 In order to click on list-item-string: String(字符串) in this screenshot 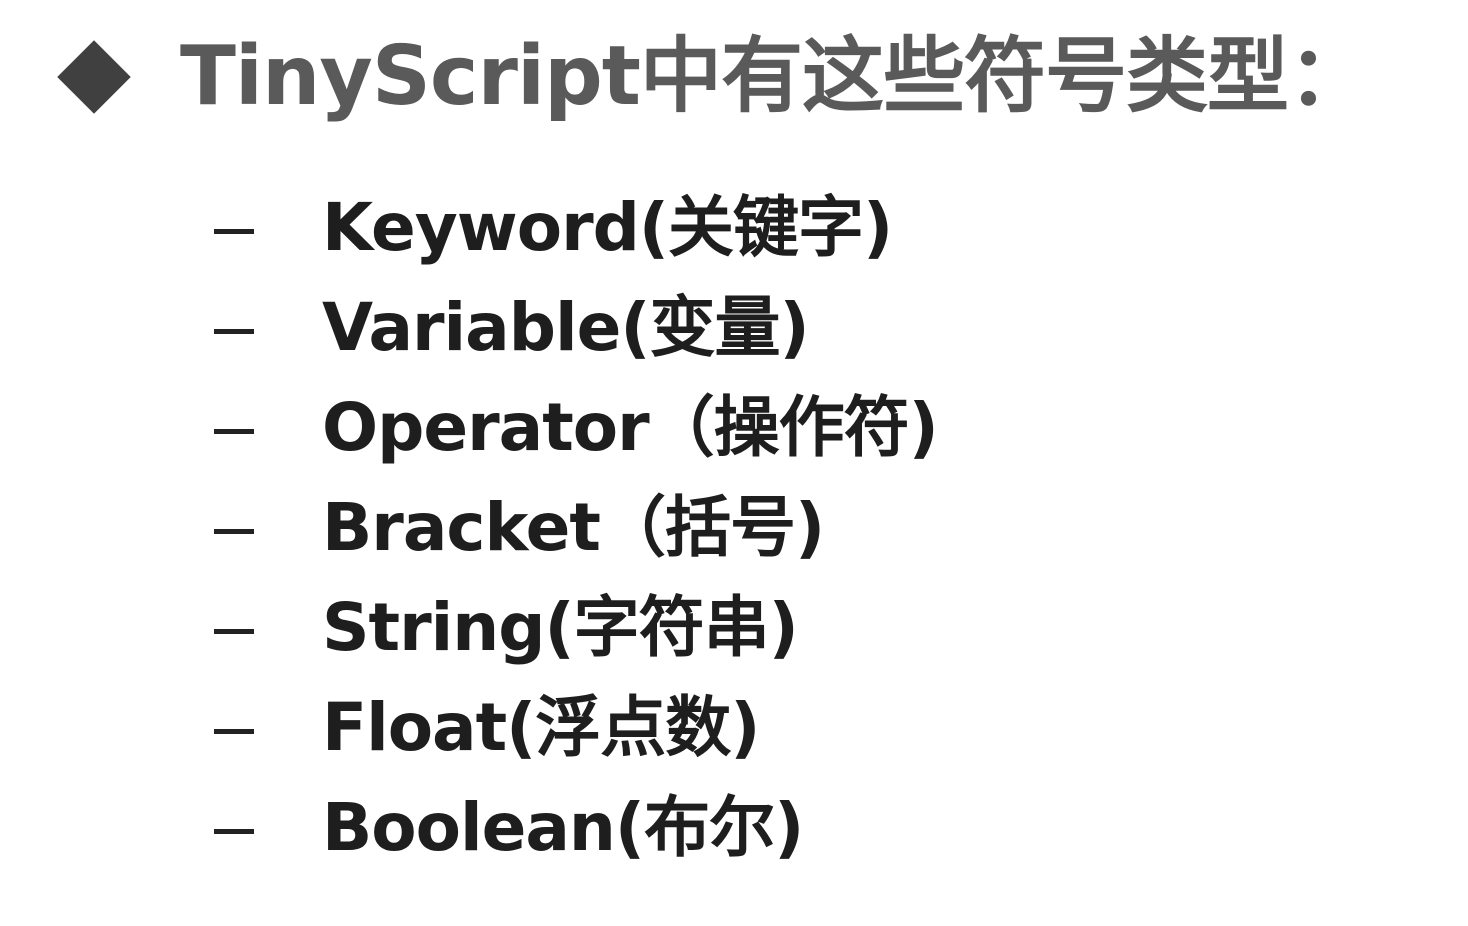, I will do `click(576, 628)`.